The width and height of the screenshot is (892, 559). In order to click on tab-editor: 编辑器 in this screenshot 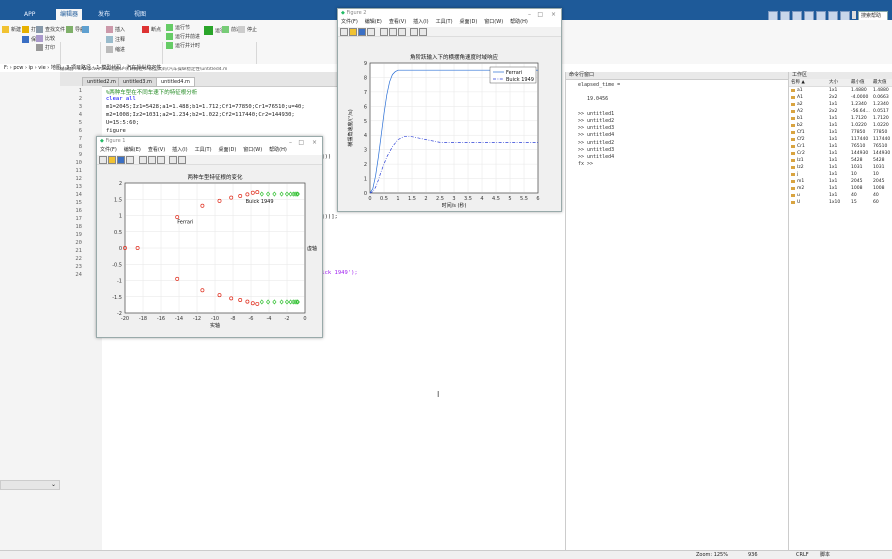, I will do `click(69, 14)`.